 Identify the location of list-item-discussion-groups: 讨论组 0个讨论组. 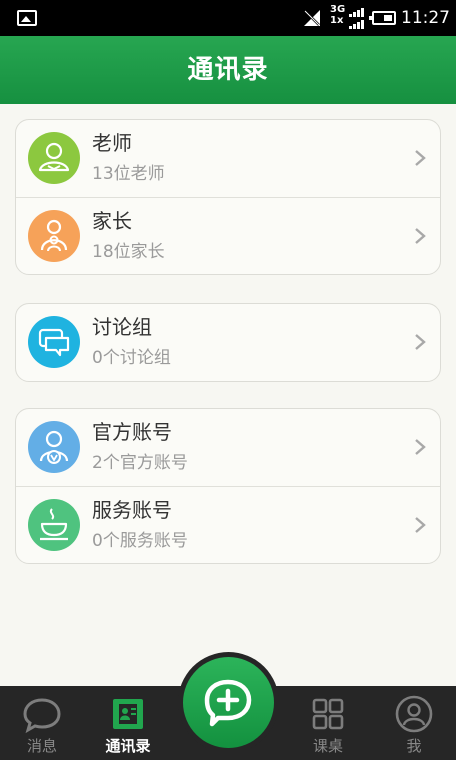
(228, 342).